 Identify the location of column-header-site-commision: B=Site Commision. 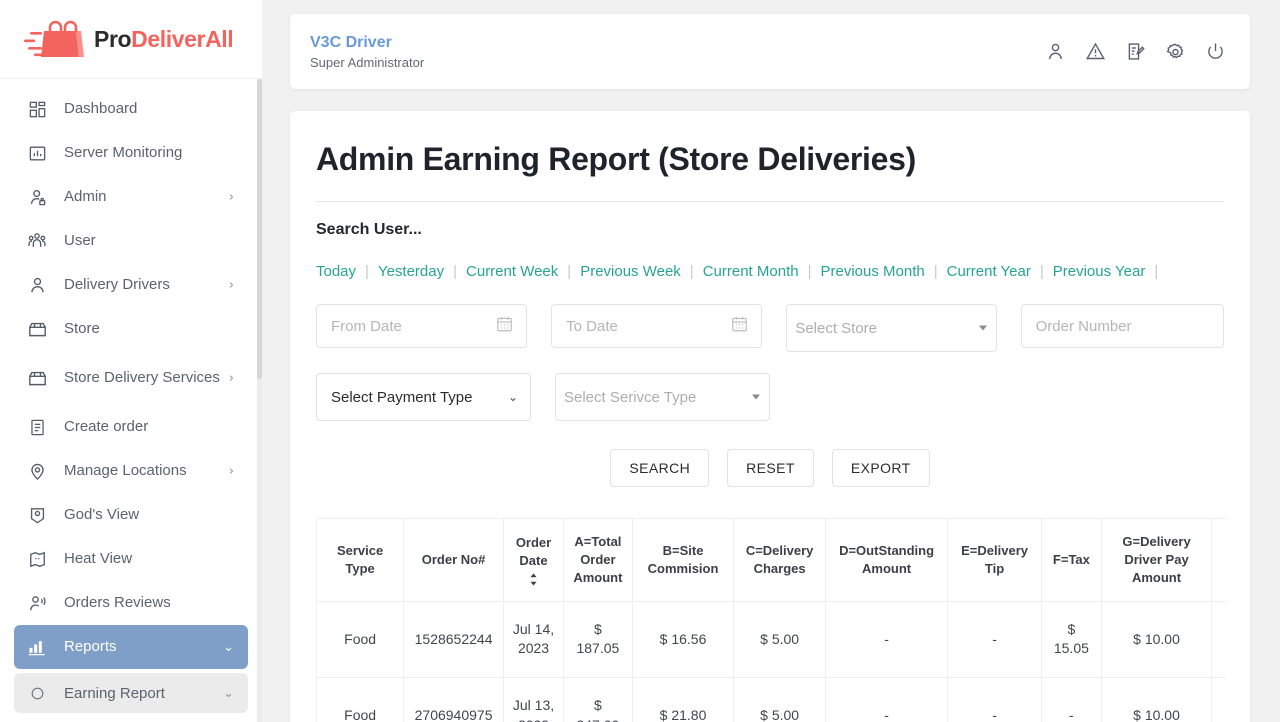
(683, 560).